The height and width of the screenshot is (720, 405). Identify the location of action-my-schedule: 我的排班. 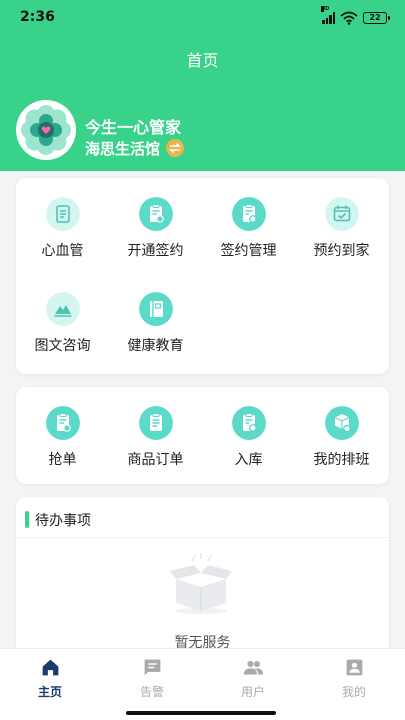
(341, 446).